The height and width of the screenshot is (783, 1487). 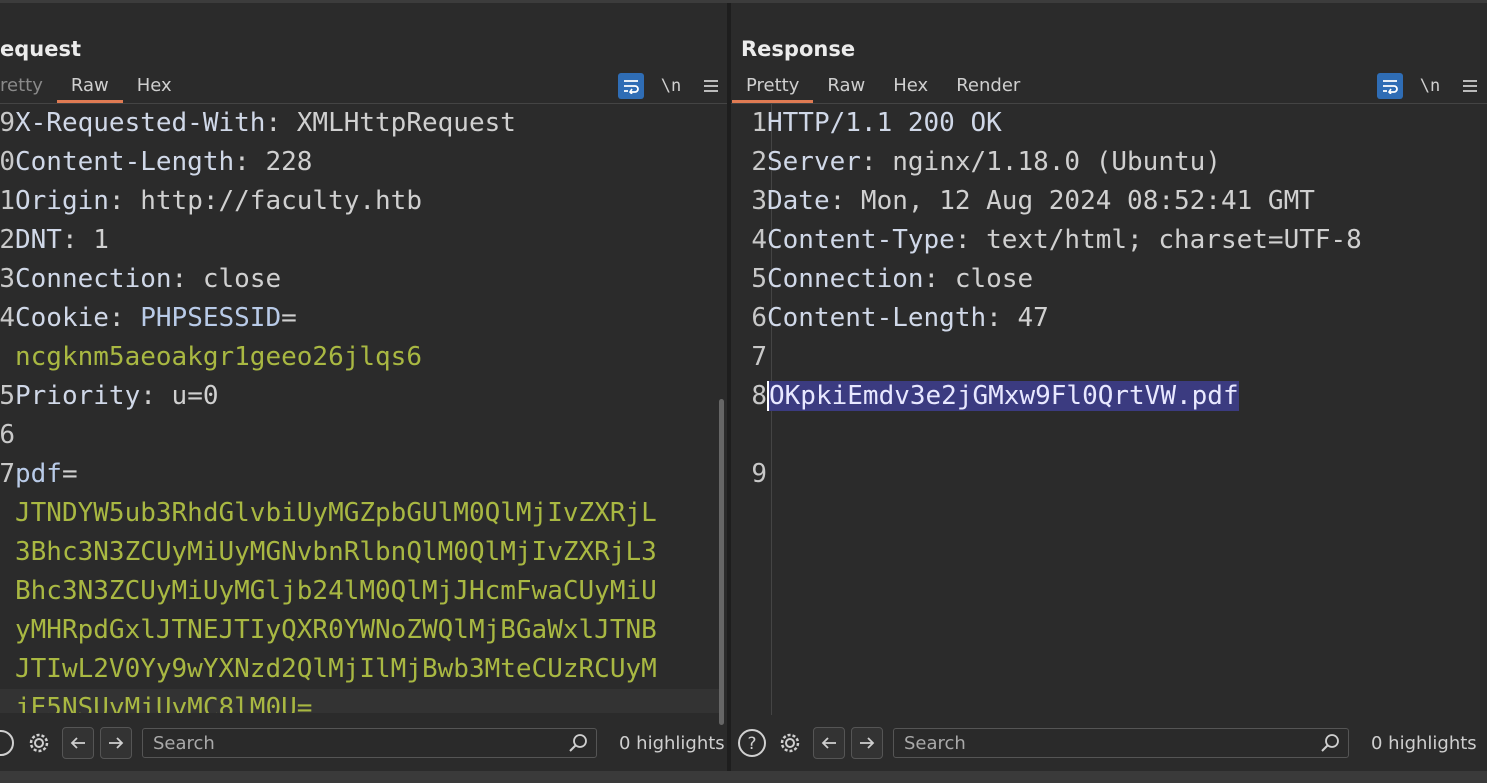 I want to click on code-line: 3 Connection: close, so click(x=360, y=279).